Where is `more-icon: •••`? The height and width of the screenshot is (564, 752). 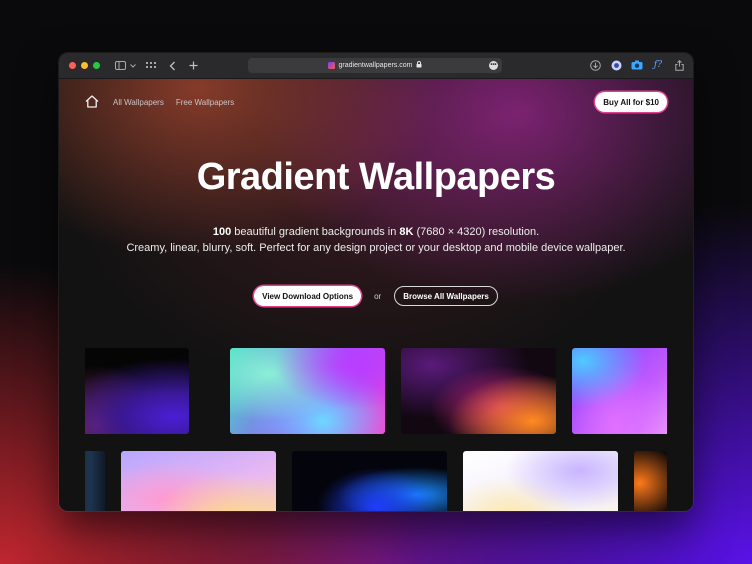
more-icon: ••• is located at coordinates (493, 65).